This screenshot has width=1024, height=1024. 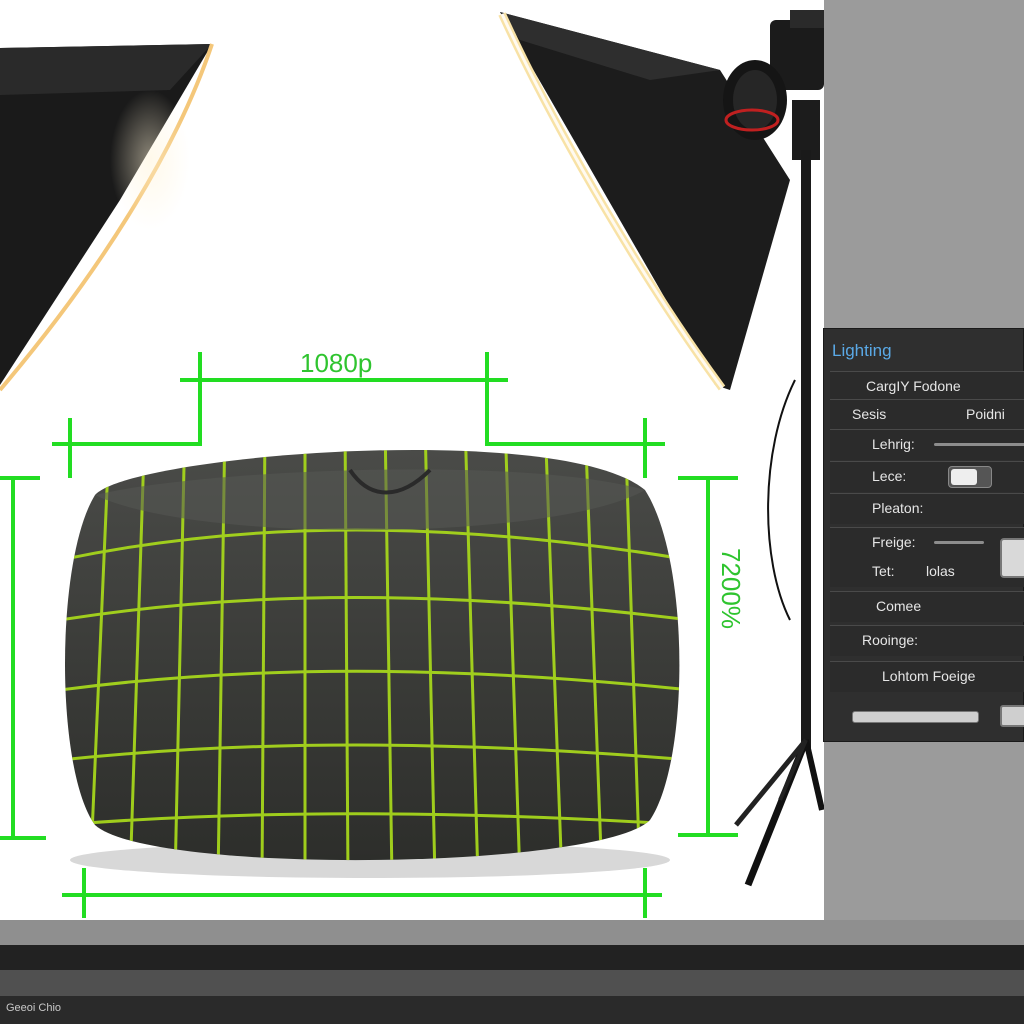 I want to click on lehrig-label: Lehrig:, so click(x=893, y=444).